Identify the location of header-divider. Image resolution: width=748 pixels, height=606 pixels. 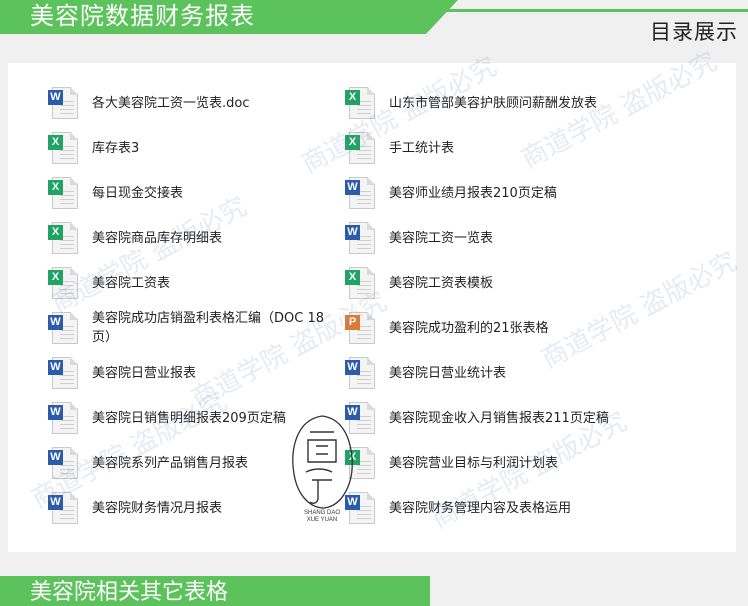
(588, 10).